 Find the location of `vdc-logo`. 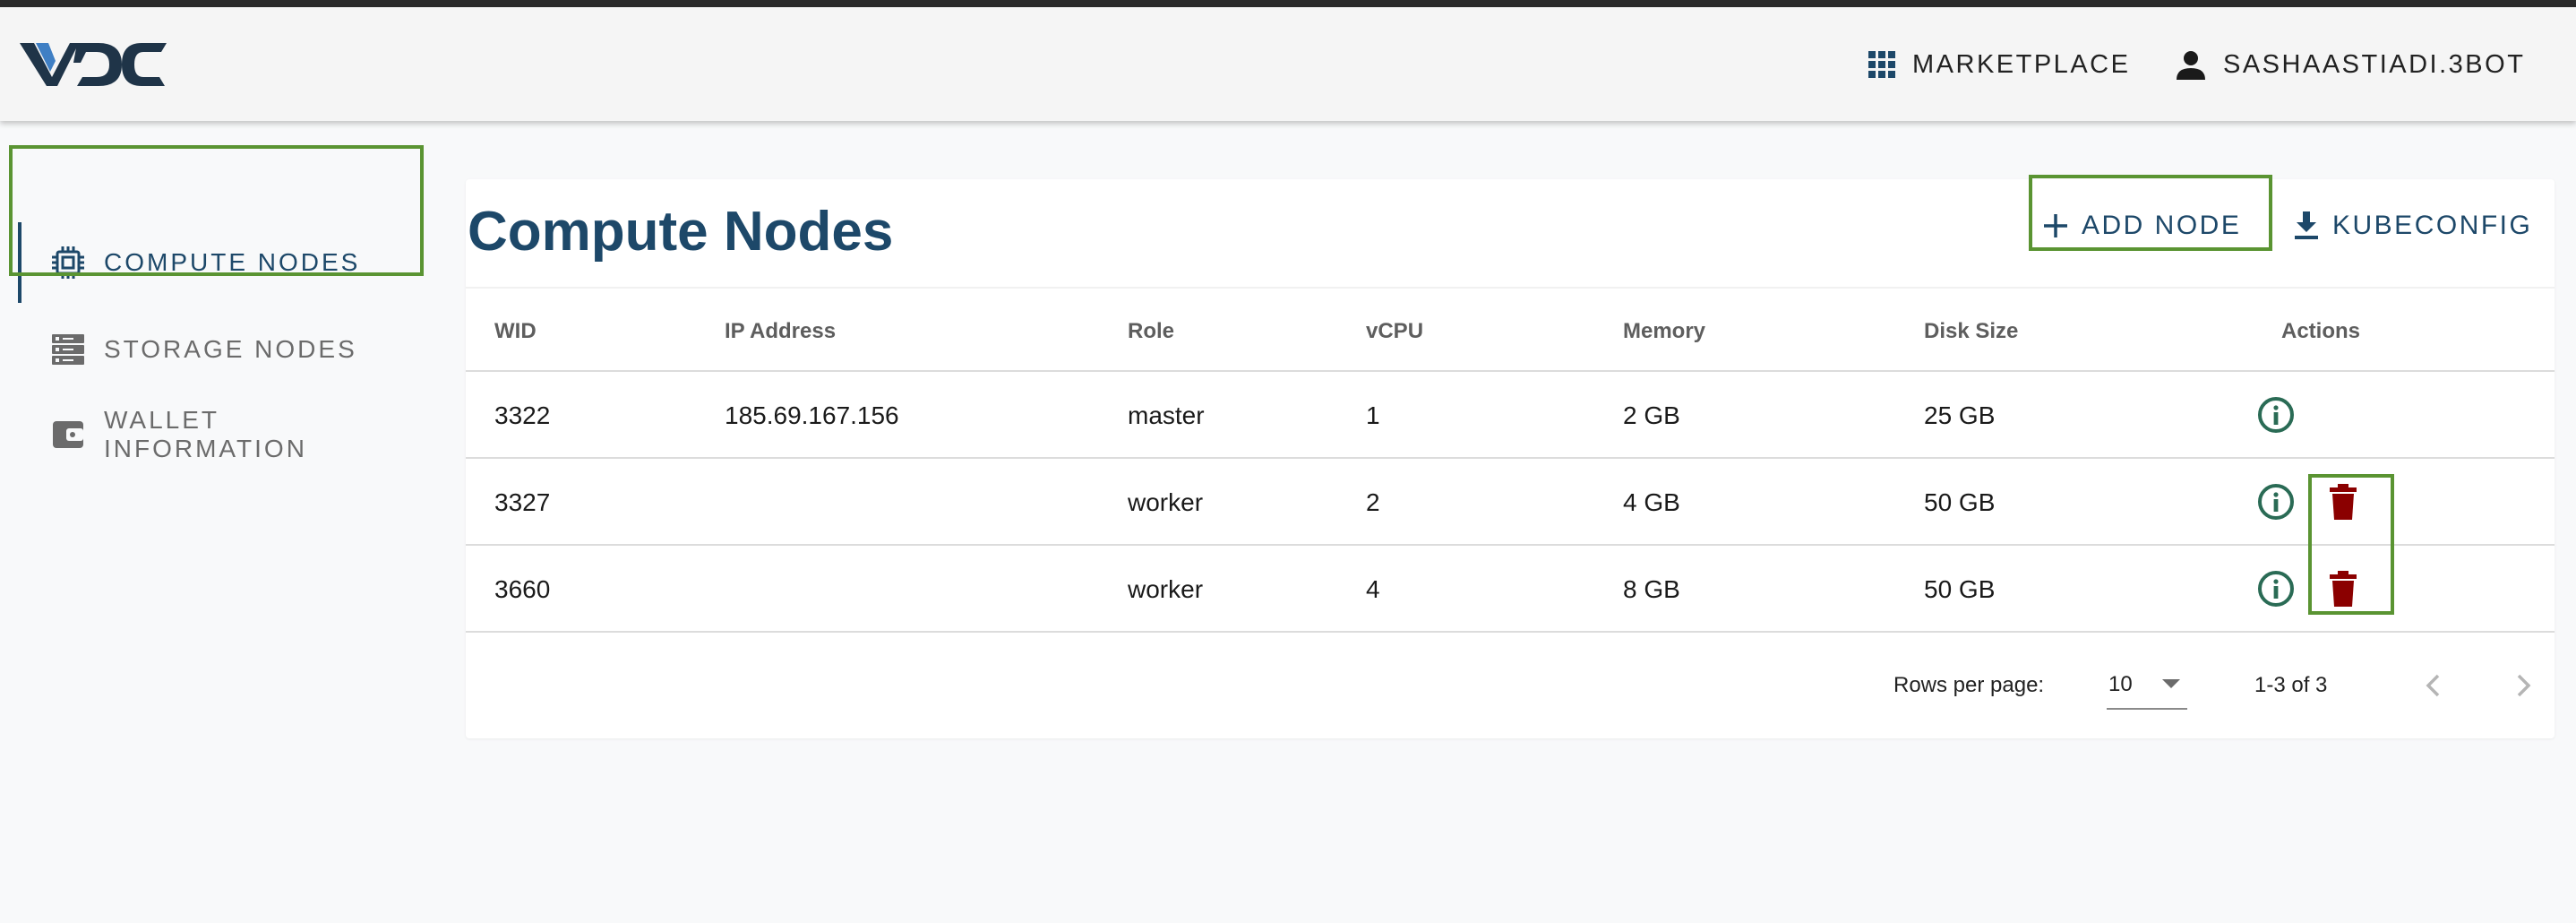

vdc-logo is located at coordinates (93, 63).